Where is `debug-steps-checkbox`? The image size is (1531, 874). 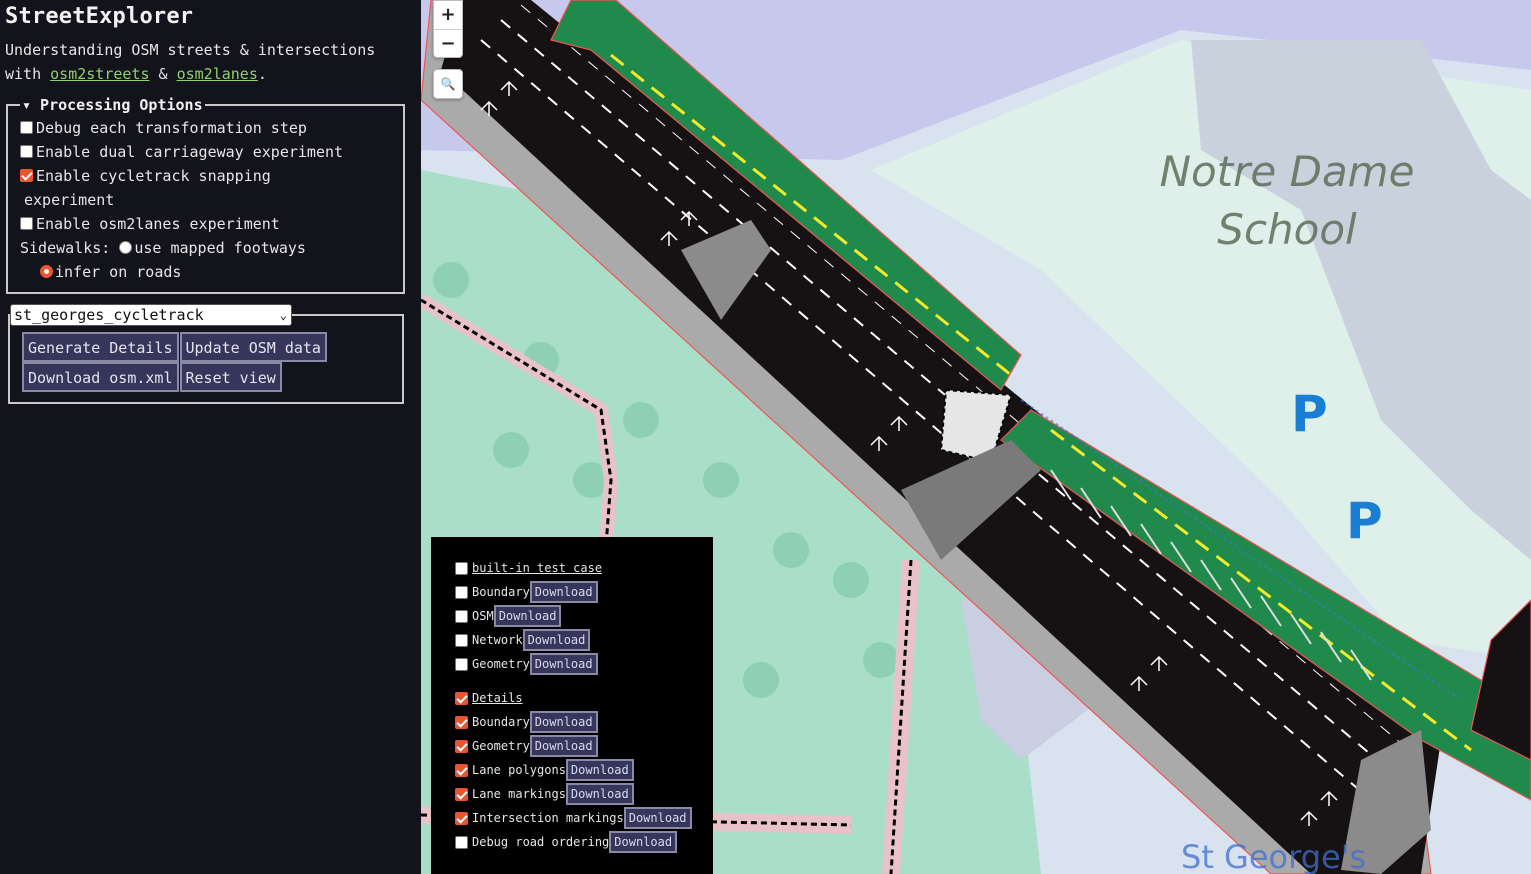 debug-steps-checkbox is located at coordinates (26, 127).